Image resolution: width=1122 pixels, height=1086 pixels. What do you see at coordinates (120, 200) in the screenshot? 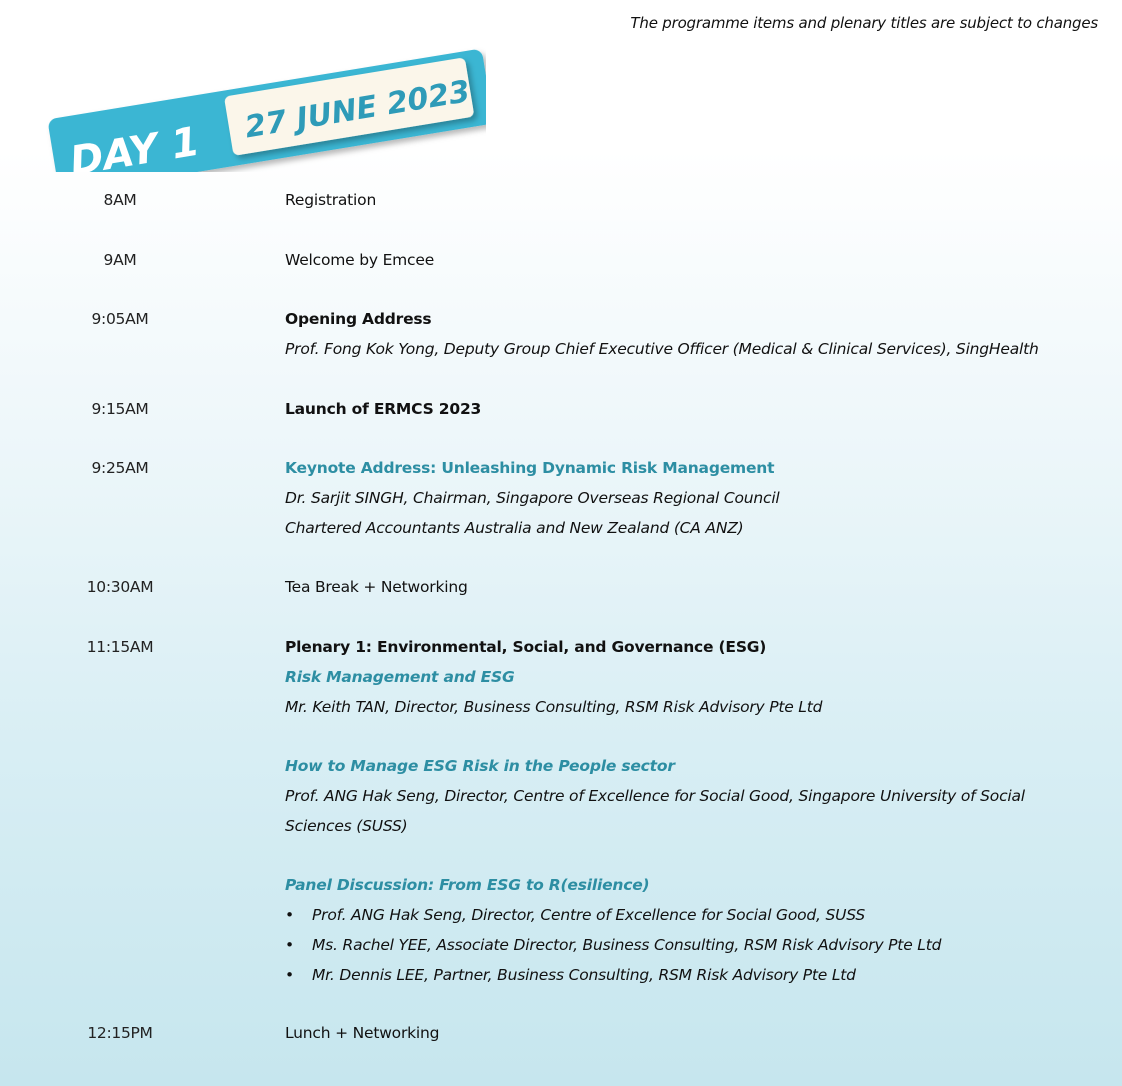
I see `time-label: 8AM` at bounding box center [120, 200].